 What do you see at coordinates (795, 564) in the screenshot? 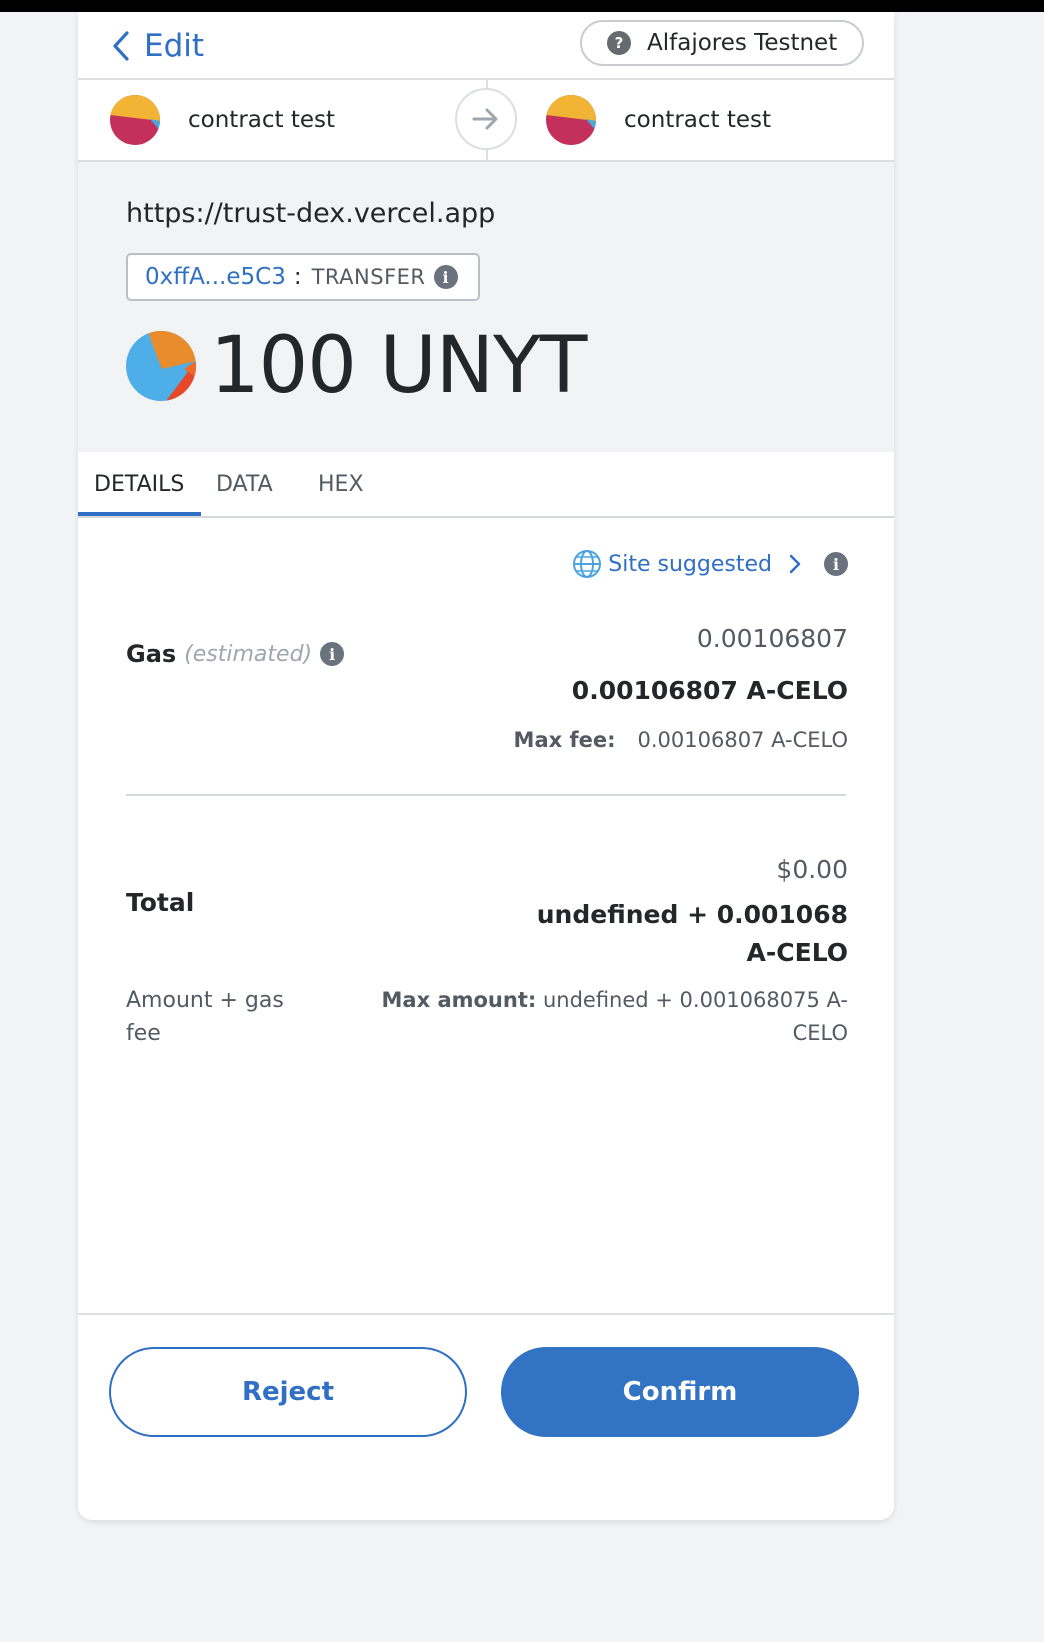
I see `chevron-right-icon` at bounding box center [795, 564].